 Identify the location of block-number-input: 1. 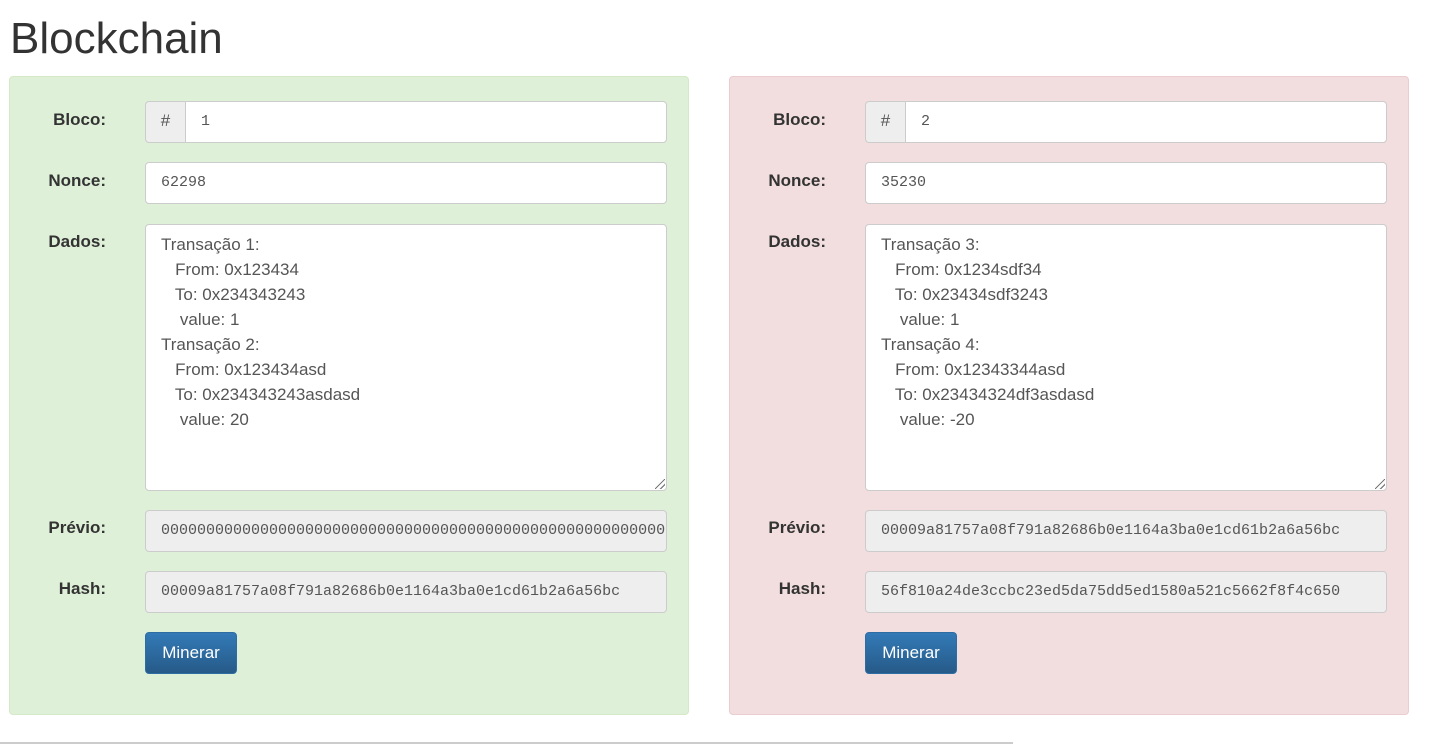
(426, 122).